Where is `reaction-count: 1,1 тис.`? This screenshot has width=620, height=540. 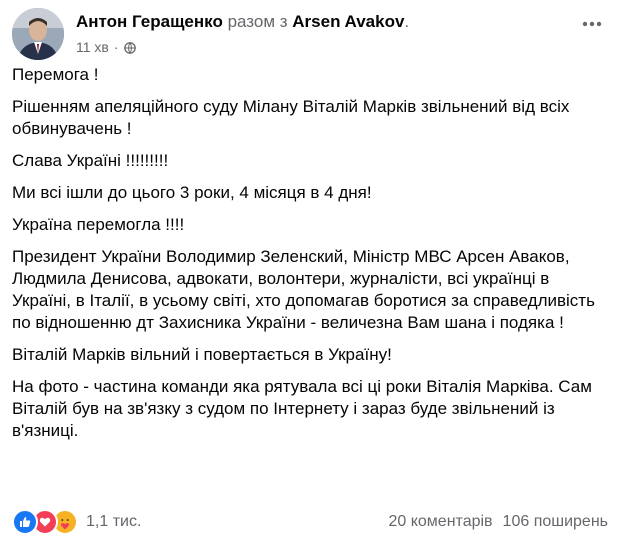
reaction-count: 1,1 тис. is located at coordinates (113, 522).